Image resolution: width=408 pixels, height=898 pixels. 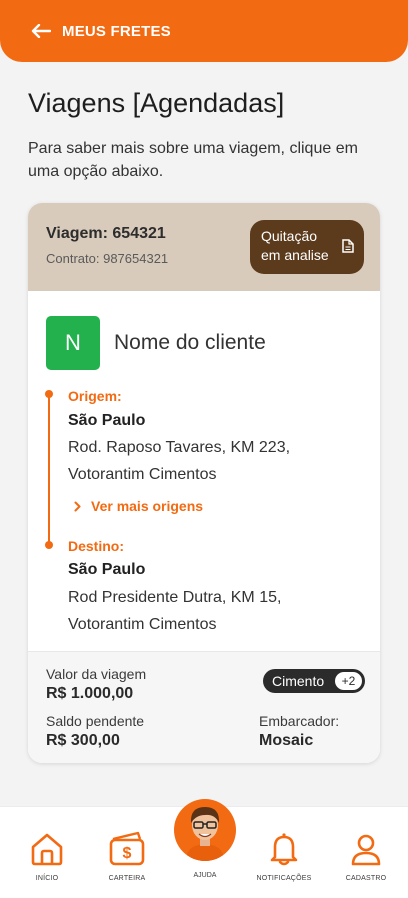 I want to click on tab-home: INÍCIO, so click(x=47, y=852).